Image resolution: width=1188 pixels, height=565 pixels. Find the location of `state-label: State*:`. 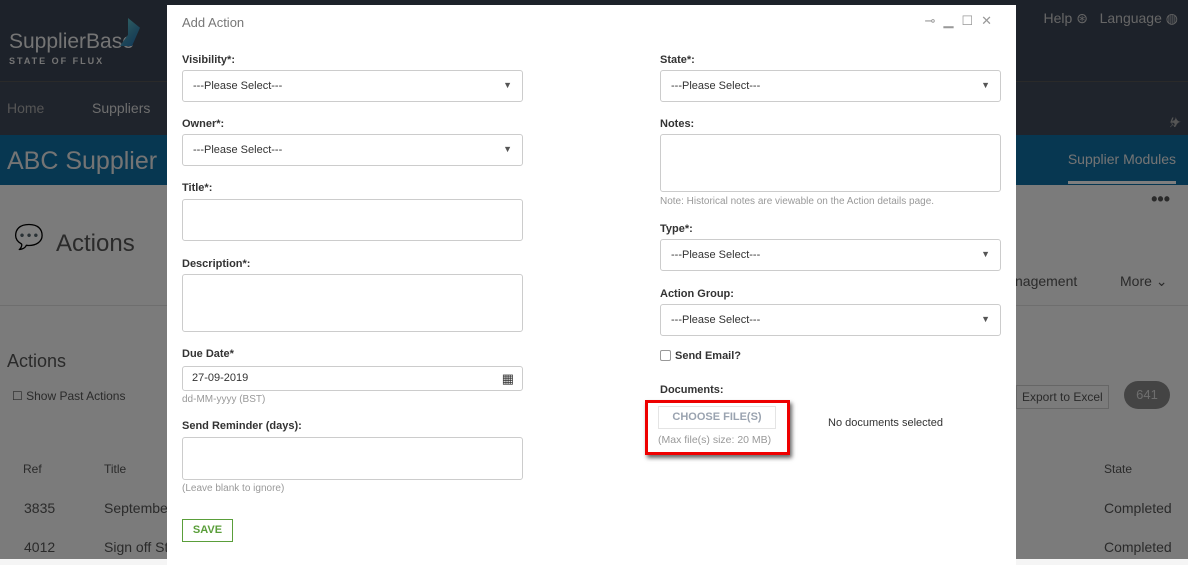

state-label: State*: is located at coordinates (677, 60).